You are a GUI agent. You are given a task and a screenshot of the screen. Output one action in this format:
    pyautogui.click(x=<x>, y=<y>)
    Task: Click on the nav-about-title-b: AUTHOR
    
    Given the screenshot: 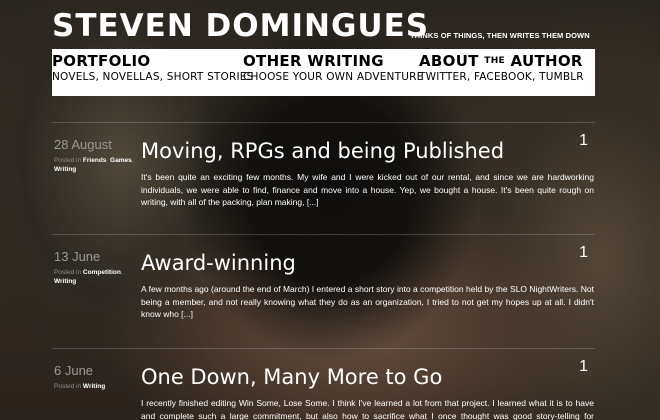 What is the action you would take?
    pyautogui.click(x=546, y=61)
    